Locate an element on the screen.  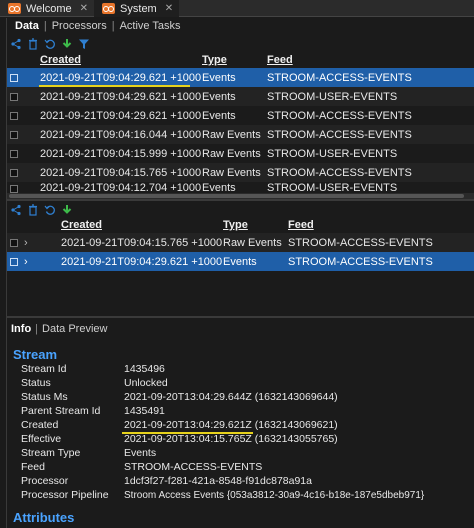
subtab-active-tasks: Active Tasks is located at coordinates (150, 27).